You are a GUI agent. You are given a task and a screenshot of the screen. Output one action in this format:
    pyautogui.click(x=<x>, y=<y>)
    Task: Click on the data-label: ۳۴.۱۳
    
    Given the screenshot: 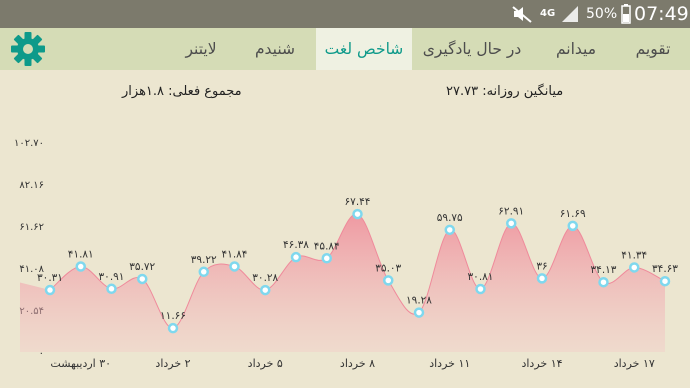 What is the action you would take?
    pyautogui.click(x=604, y=270)
    